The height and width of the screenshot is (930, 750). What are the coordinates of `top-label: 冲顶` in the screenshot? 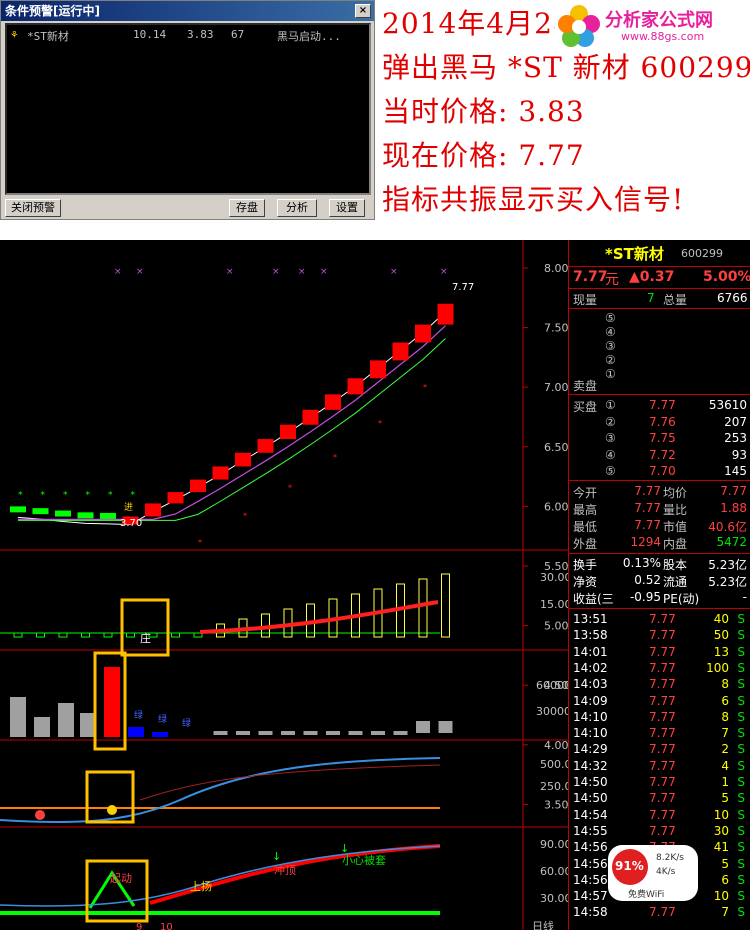 It's located at (285, 870).